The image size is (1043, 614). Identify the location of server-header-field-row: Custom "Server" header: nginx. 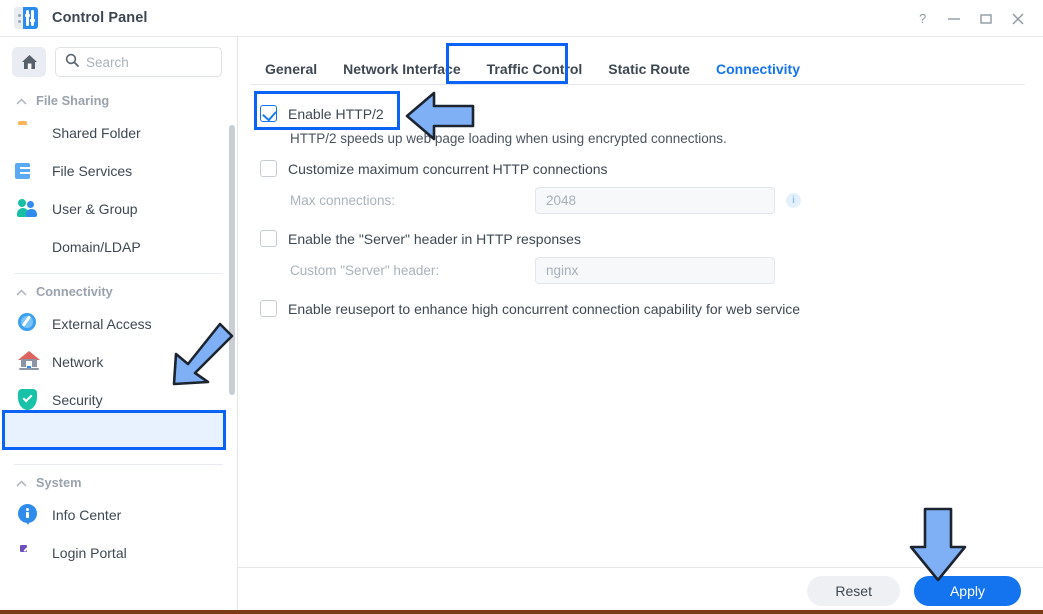
(666, 270).